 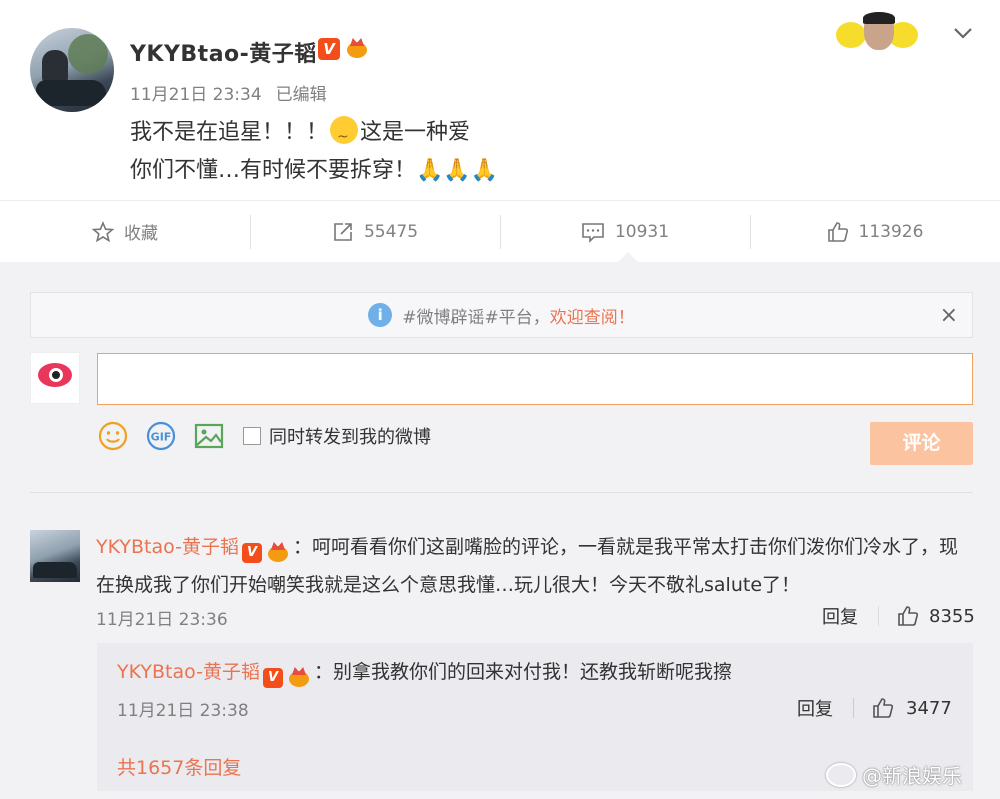 I want to click on rumor-notice-bar: i #微博辟谣#平台， 欢迎查阅！ ×, so click(x=501, y=315).